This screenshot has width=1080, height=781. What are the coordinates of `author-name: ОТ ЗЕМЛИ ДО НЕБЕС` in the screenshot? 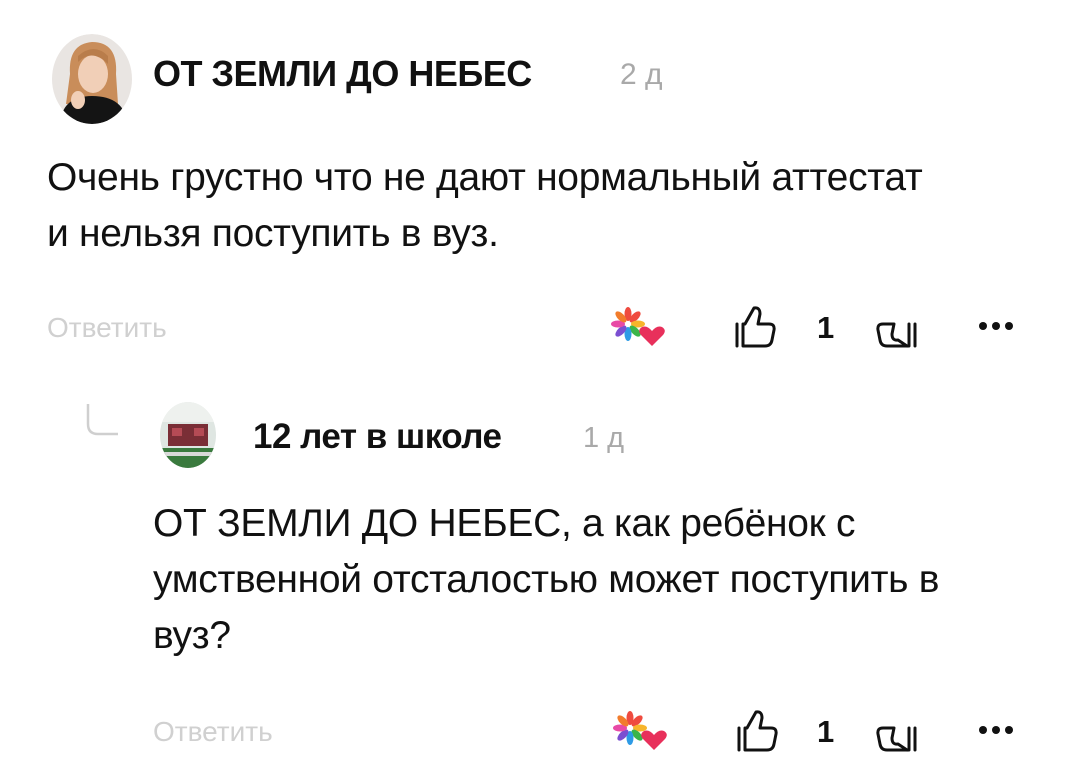 It's located at (342, 74).